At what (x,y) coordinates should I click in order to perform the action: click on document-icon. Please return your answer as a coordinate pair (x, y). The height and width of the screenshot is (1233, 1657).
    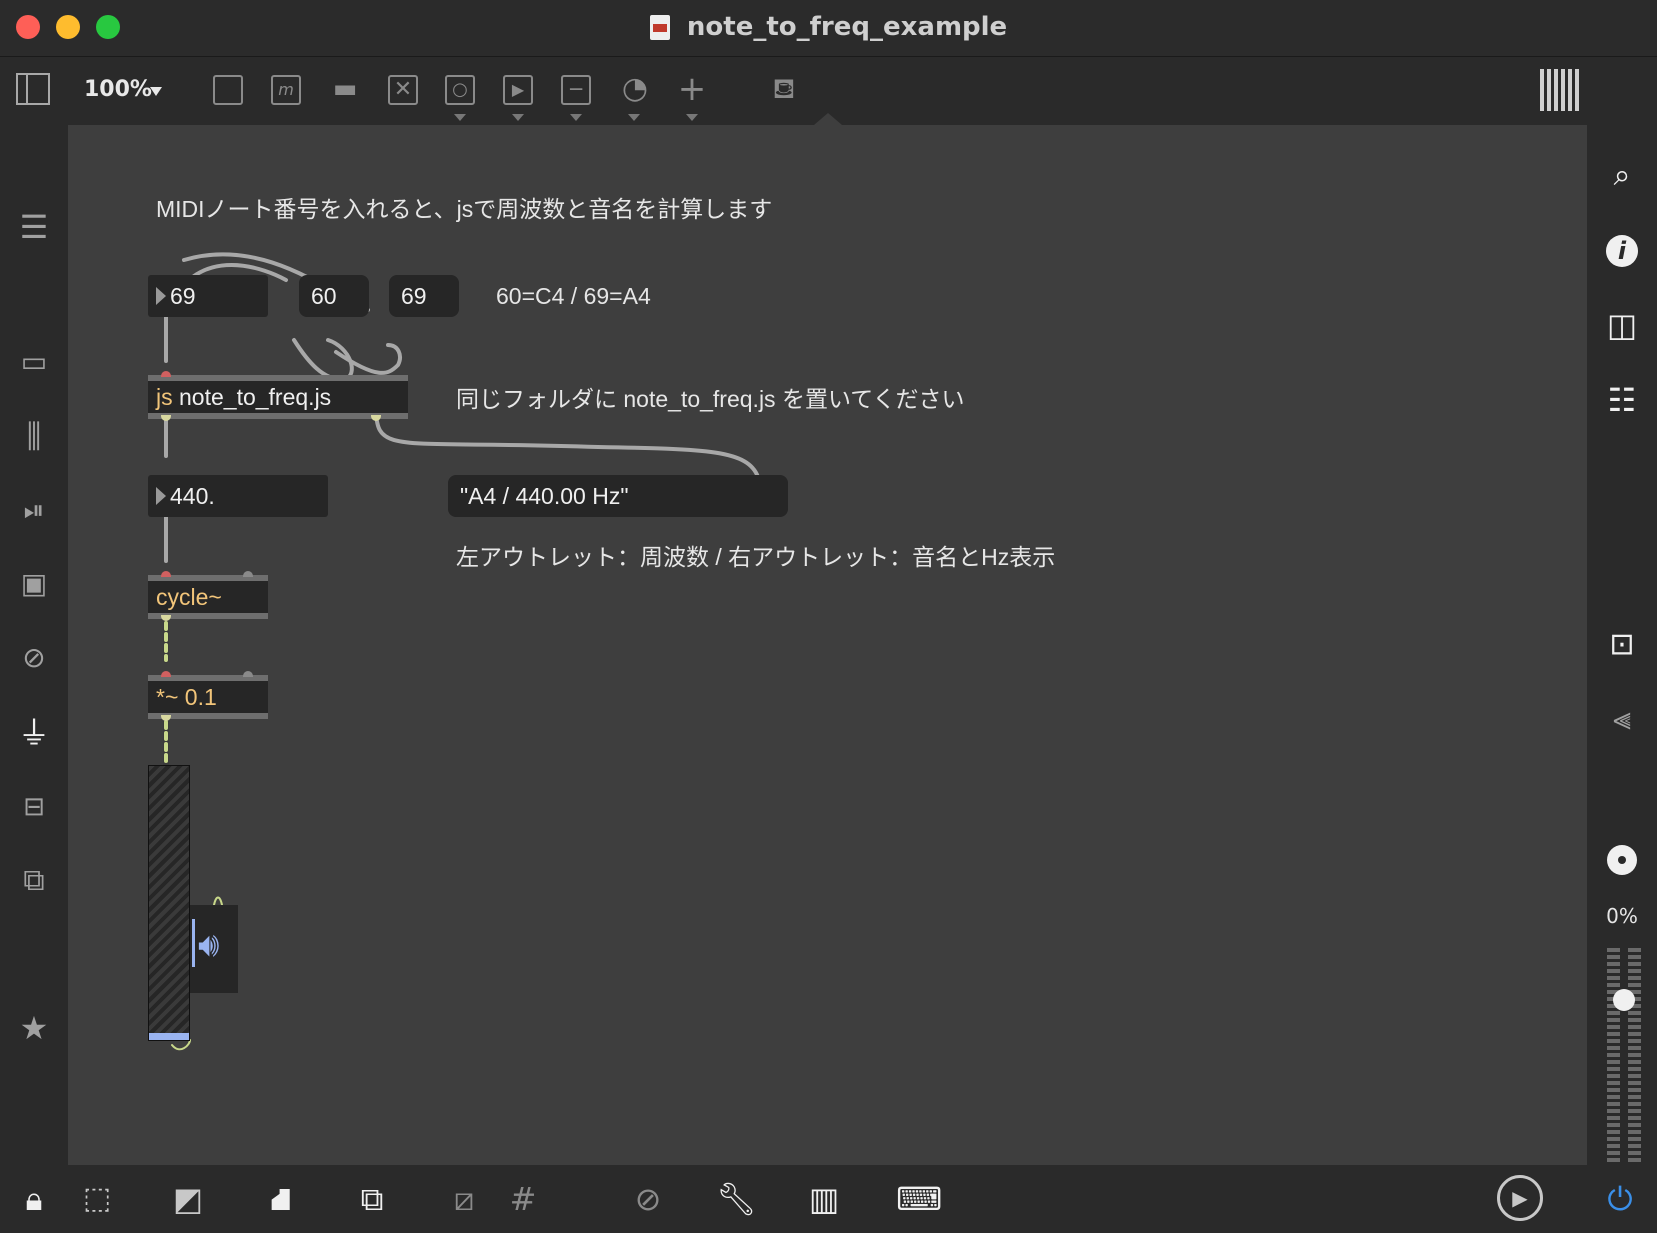
    Looking at the image, I should click on (659, 27).